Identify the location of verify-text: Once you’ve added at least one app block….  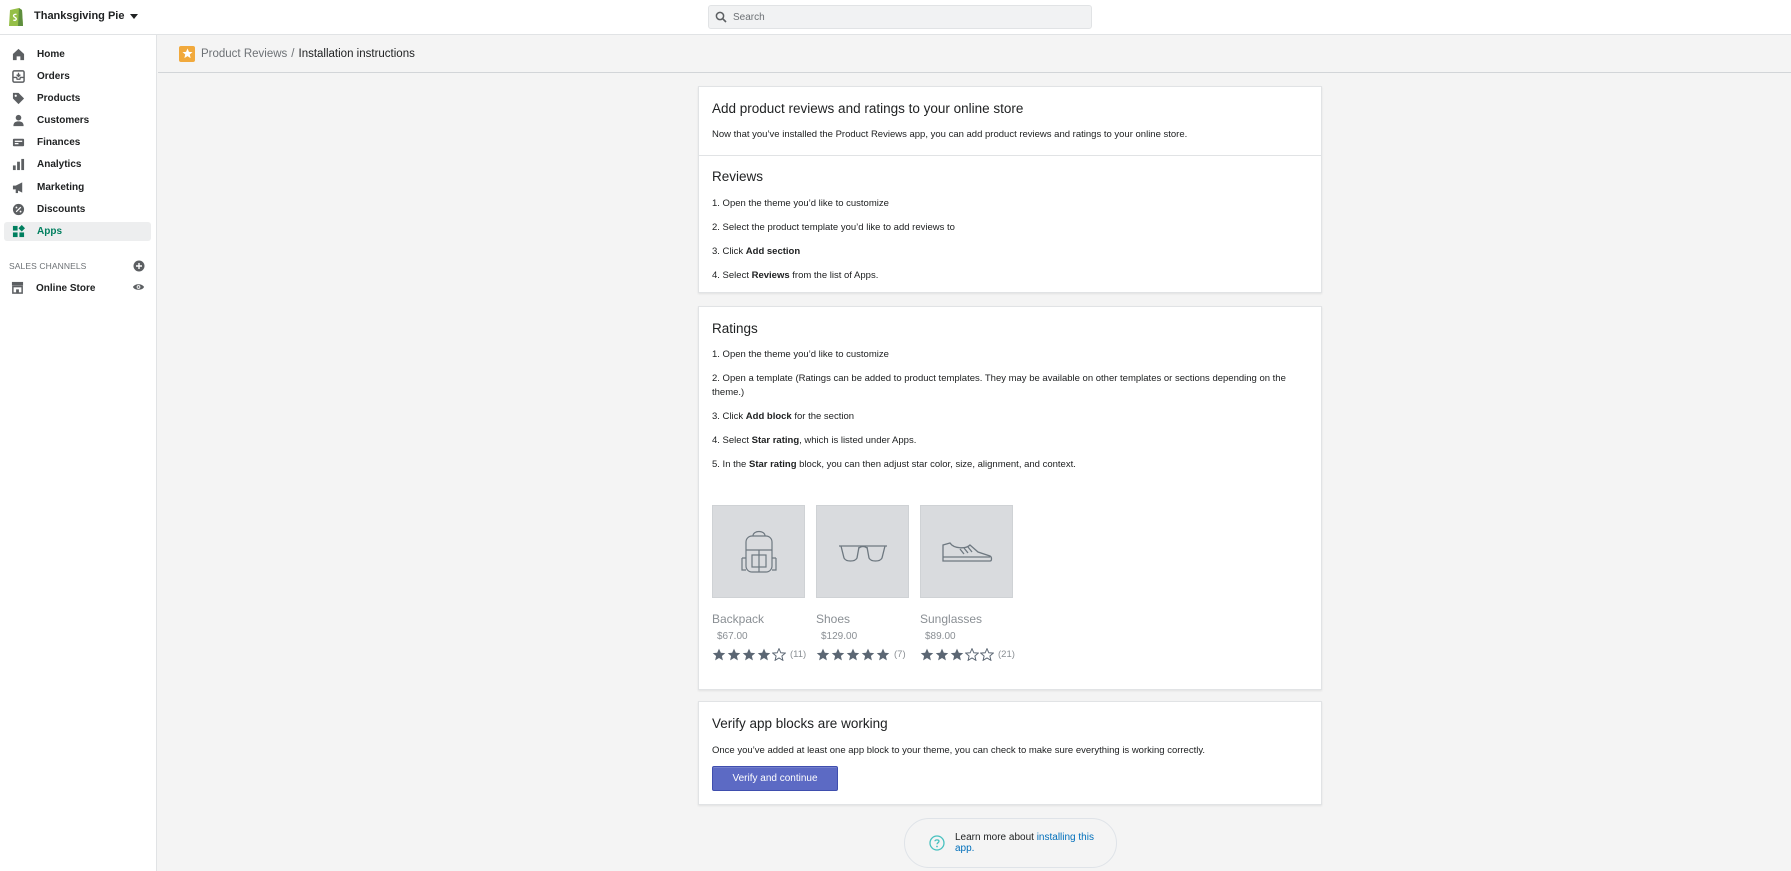
(959, 750).